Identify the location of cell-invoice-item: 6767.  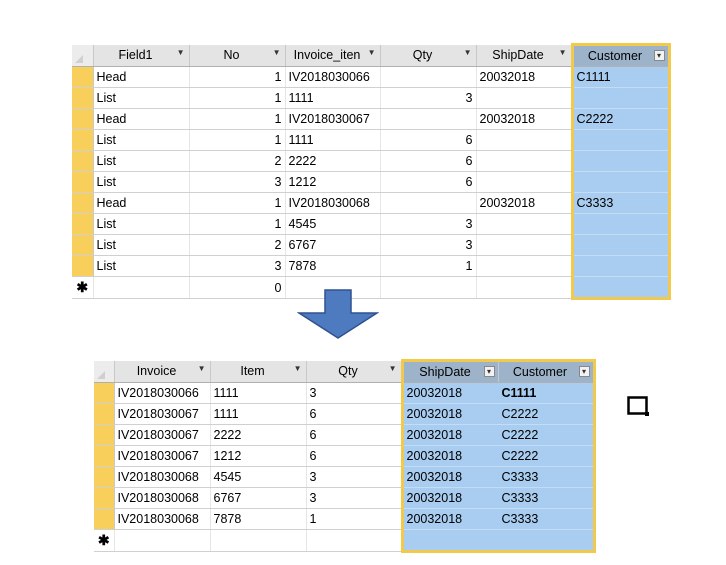
(333, 245).